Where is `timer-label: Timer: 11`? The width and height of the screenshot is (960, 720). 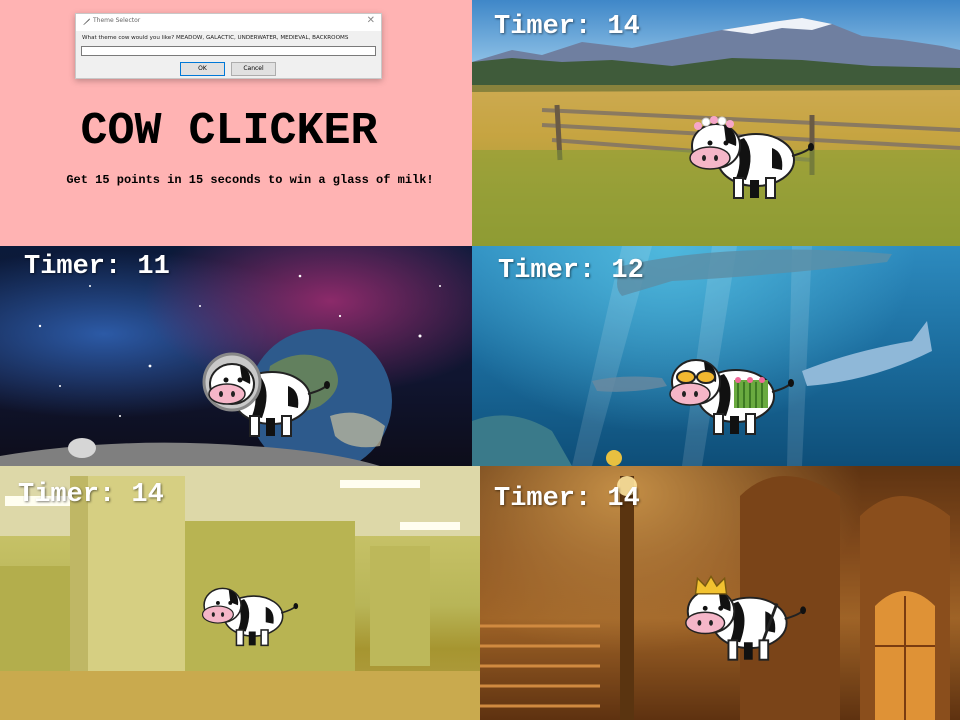 timer-label: Timer: 11 is located at coordinates (97, 267).